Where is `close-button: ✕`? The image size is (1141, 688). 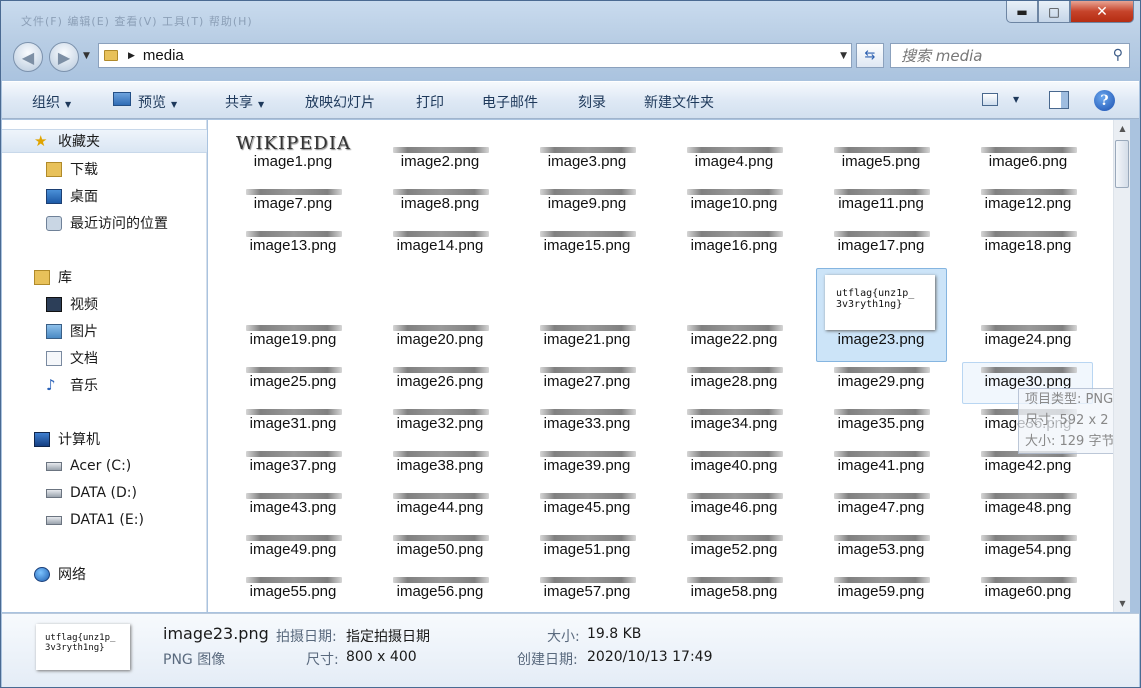 close-button: ✕ is located at coordinates (1102, 12).